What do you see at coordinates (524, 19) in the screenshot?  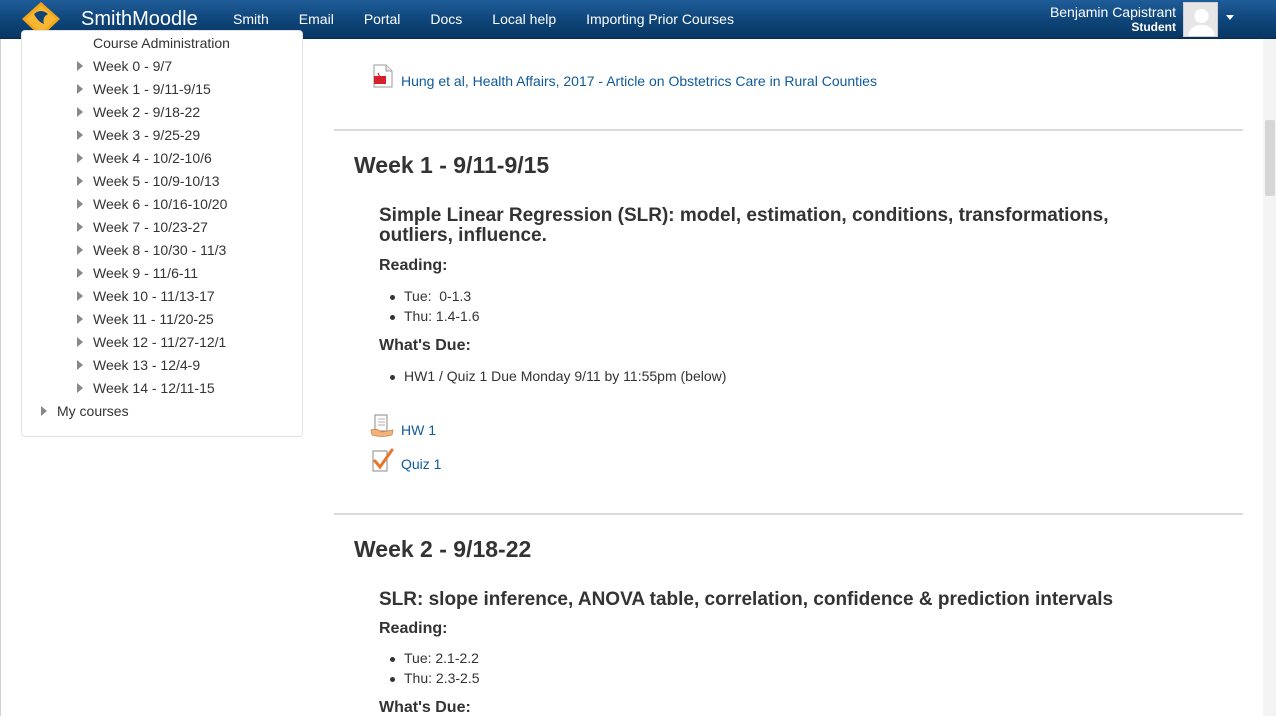 I see `nav-local-help: Local help` at bounding box center [524, 19].